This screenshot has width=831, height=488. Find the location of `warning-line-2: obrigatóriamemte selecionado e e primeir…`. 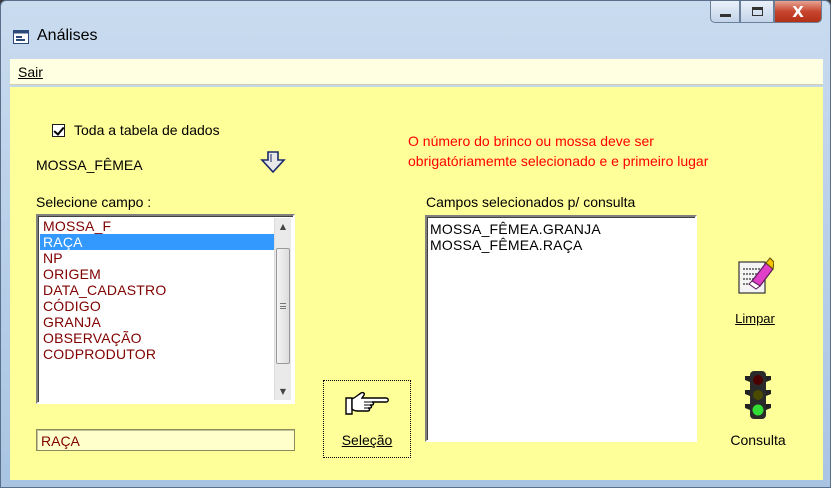

warning-line-2: obrigatóriamemte selecionado e e primeir… is located at coordinates (558, 161).